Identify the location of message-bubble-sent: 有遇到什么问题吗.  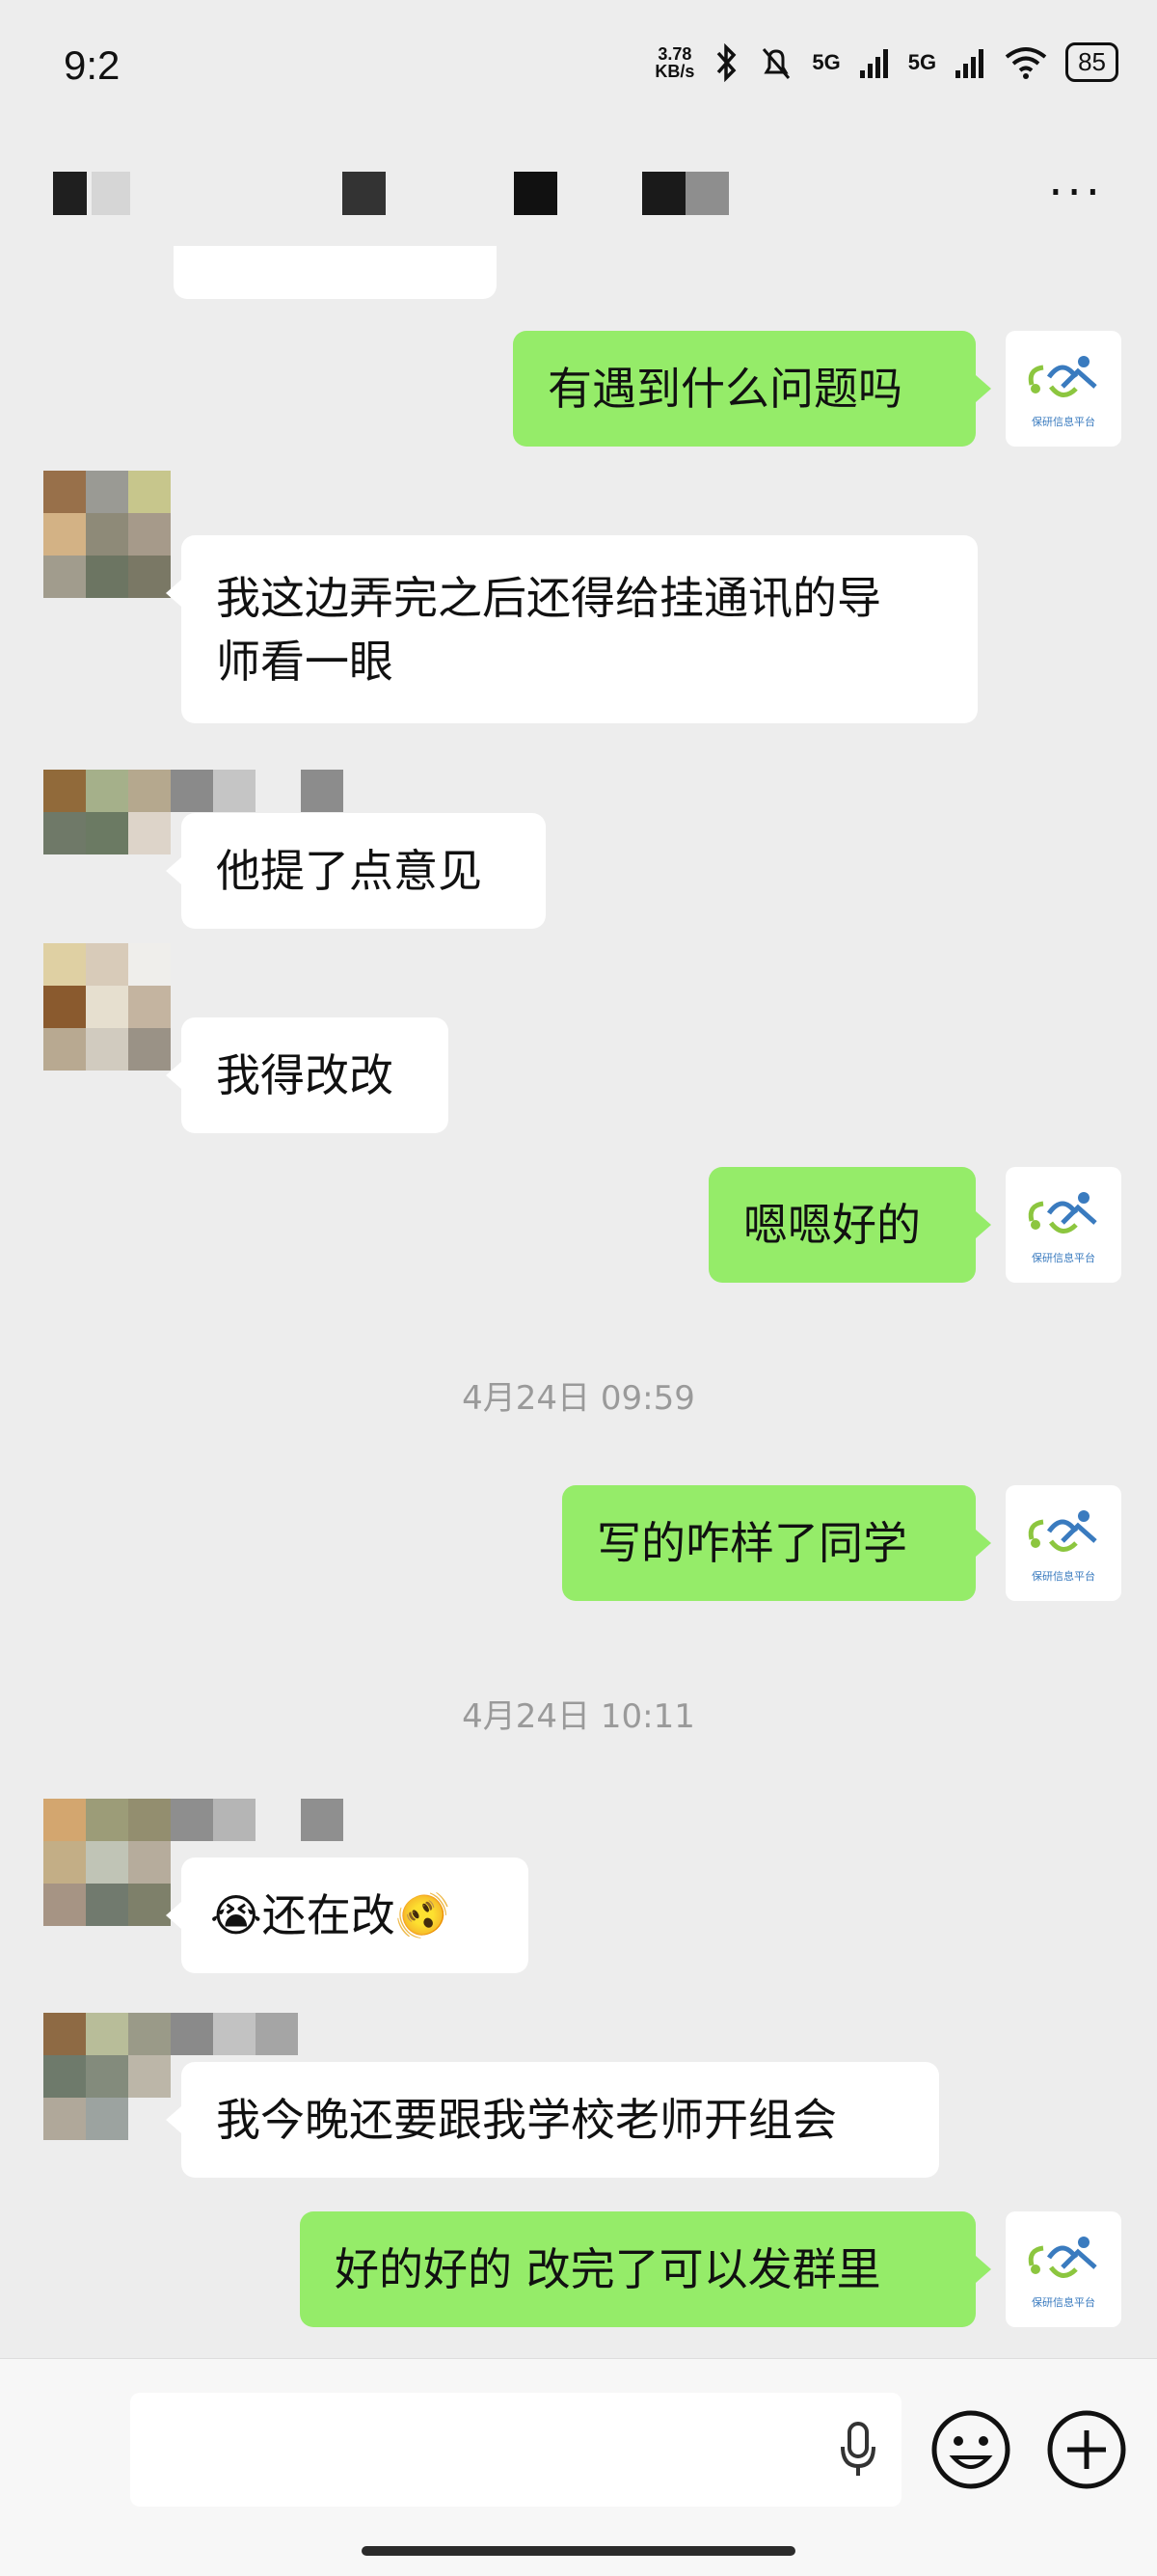
(744, 389).